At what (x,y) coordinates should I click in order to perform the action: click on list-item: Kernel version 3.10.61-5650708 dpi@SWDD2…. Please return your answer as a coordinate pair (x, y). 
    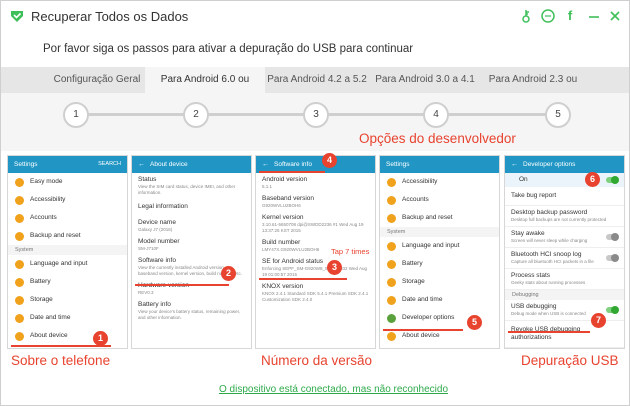
    Looking at the image, I should click on (313, 223).